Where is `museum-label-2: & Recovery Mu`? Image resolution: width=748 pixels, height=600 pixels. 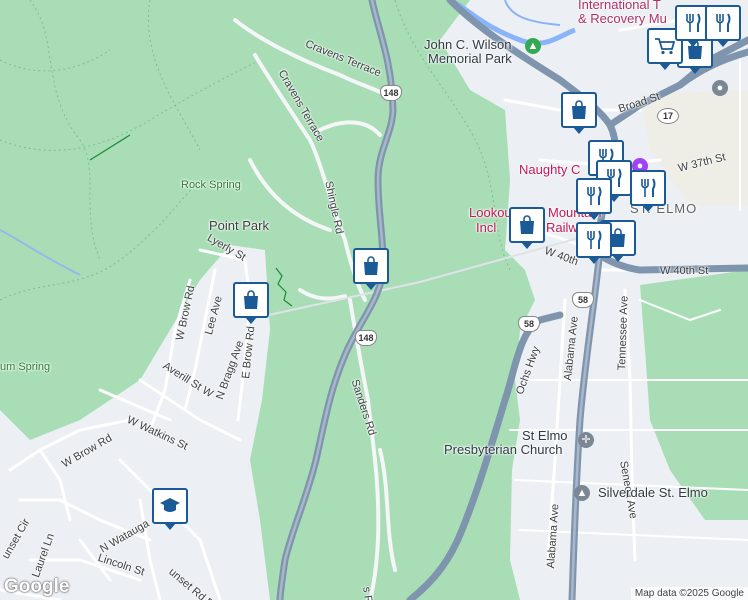 museum-label-2: & Recovery Mu is located at coordinates (622, 18).